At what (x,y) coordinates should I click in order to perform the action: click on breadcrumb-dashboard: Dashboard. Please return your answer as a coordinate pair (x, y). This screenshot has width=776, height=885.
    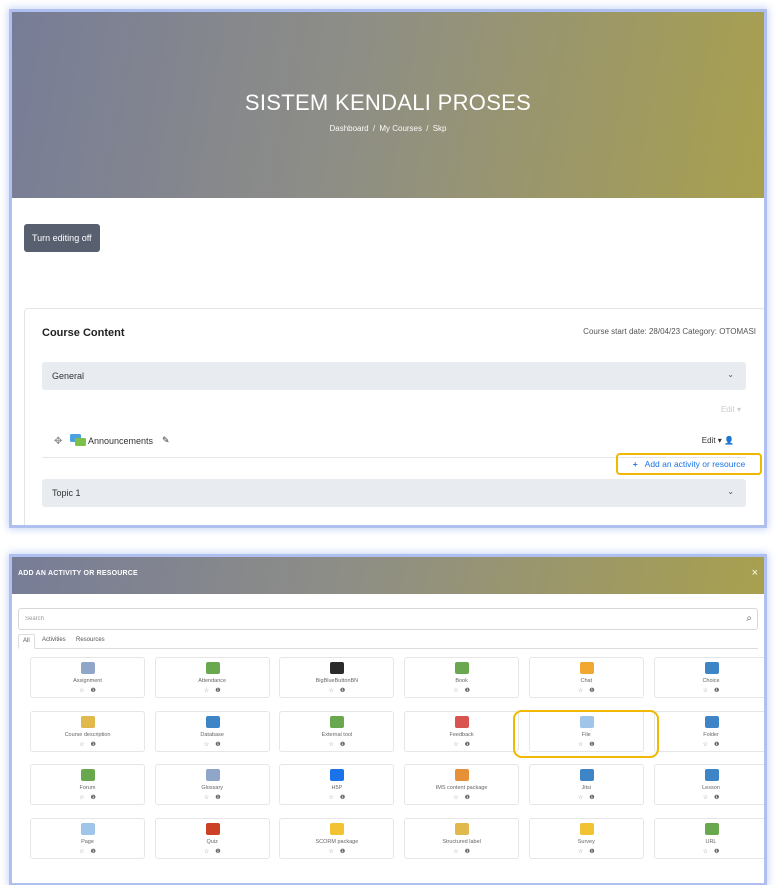
    Looking at the image, I should click on (348, 128).